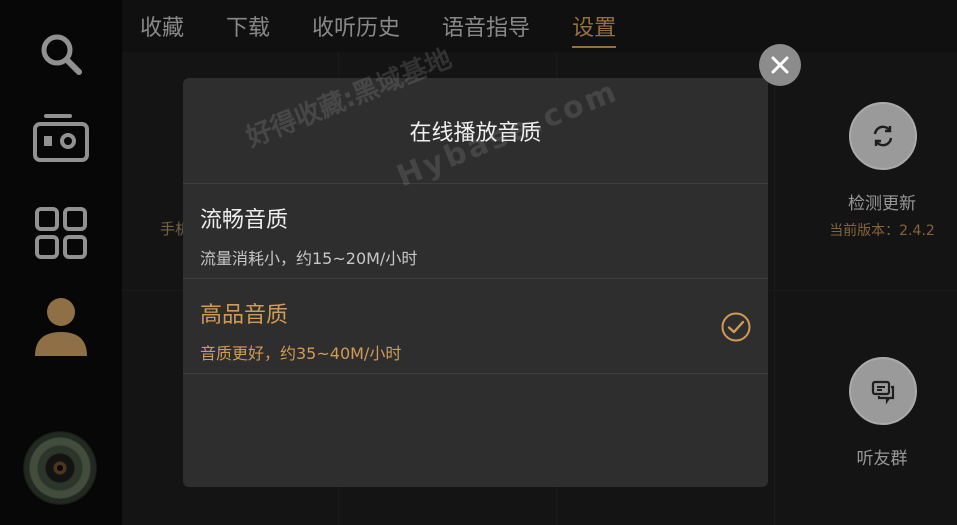  I want to click on check-circle-icon, so click(736, 327).